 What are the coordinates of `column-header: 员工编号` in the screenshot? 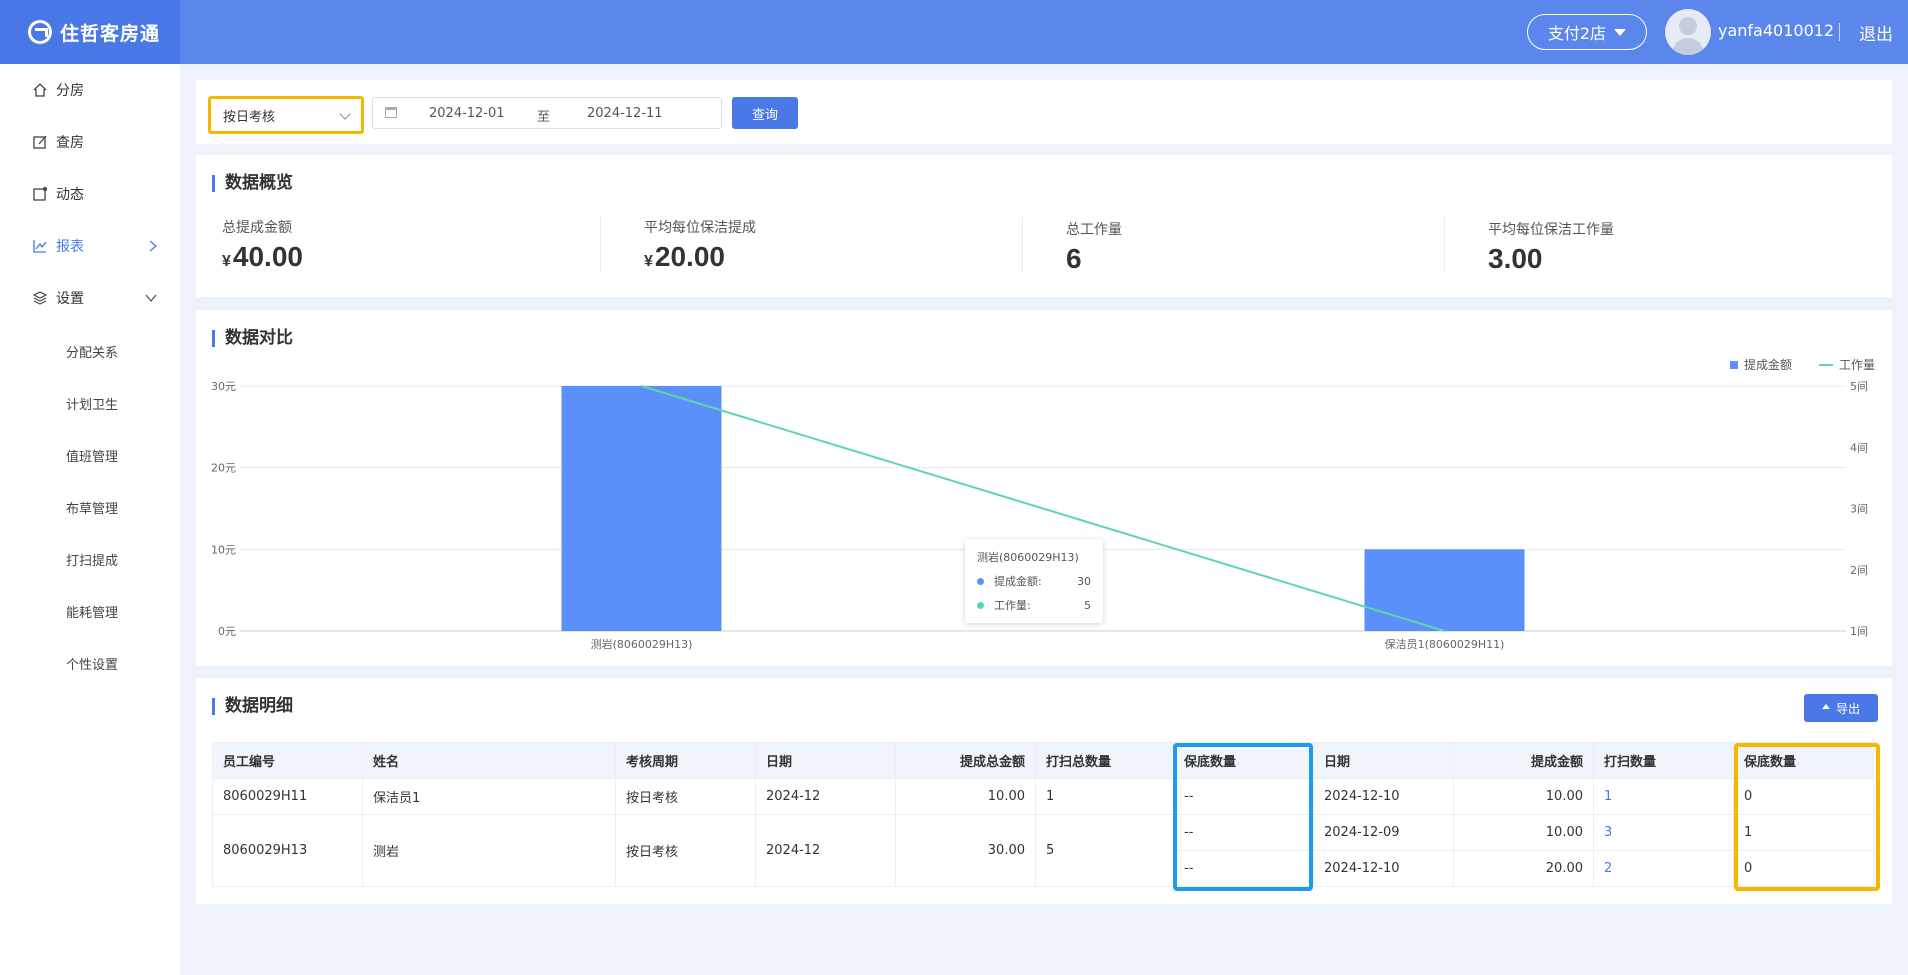 It's located at (287, 760).